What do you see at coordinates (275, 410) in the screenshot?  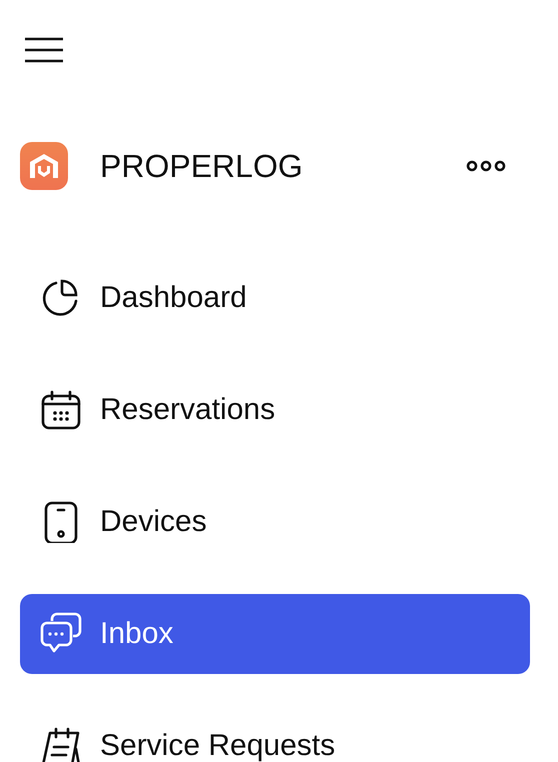 I see `nav-item: Reservations` at bounding box center [275, 410].